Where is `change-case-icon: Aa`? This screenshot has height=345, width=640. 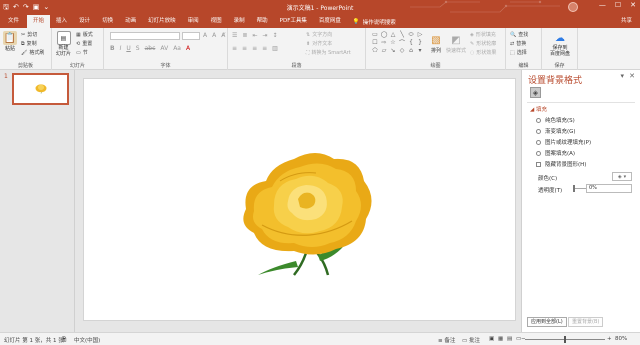
change-case-icon: Aa is located at coordinates (177, 48).